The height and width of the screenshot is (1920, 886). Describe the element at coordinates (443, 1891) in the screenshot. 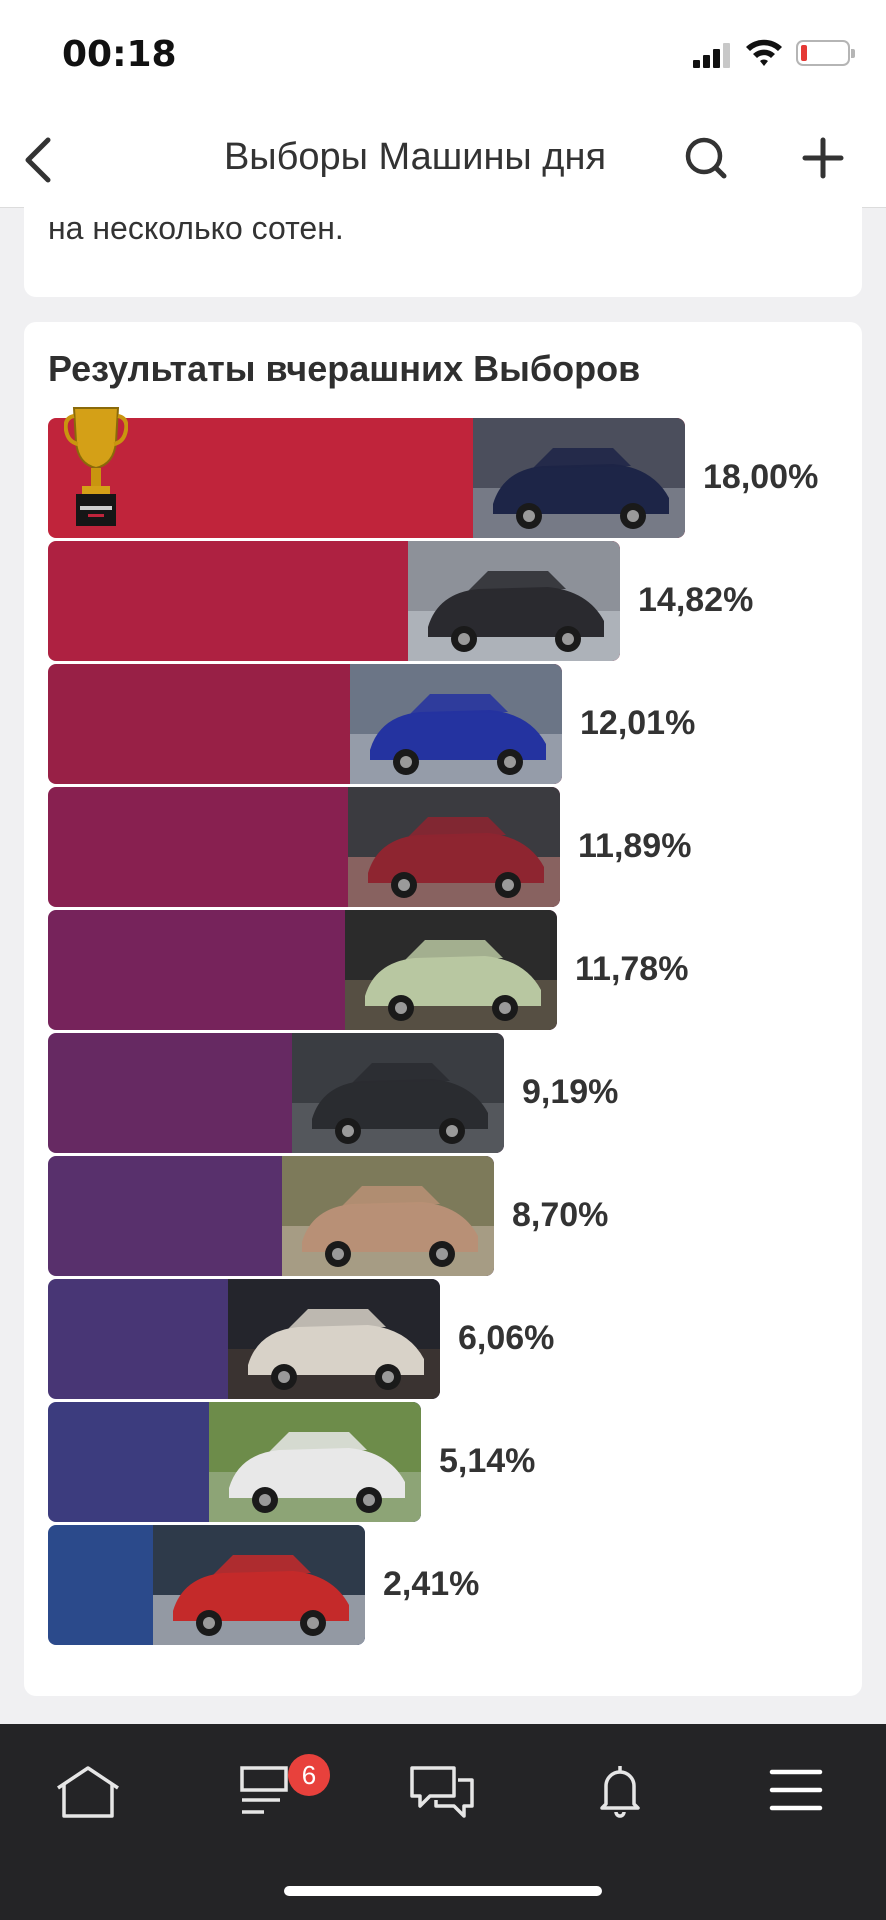

I see `home-indicator` at that location.